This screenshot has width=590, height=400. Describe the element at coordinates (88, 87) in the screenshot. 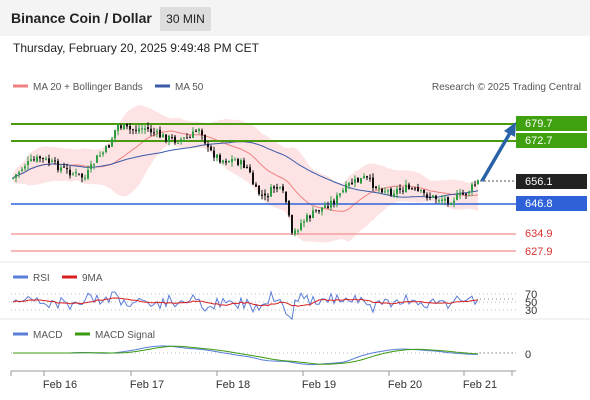

I see `ma20-legend-label: MA 20 + Bollinger Bands` at that location.